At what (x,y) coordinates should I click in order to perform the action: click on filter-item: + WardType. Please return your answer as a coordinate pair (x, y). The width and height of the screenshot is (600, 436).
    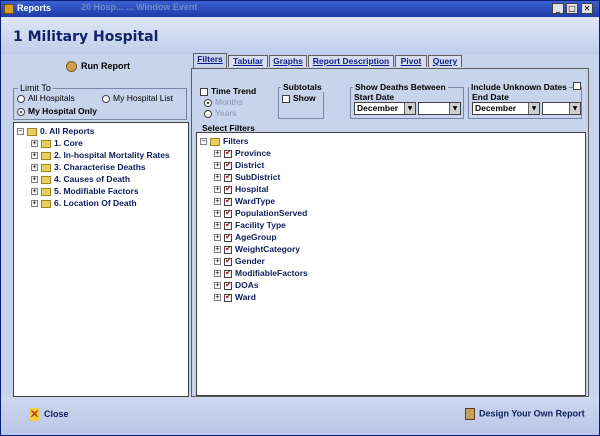
    Looking at the image, I should click on (244, 201).